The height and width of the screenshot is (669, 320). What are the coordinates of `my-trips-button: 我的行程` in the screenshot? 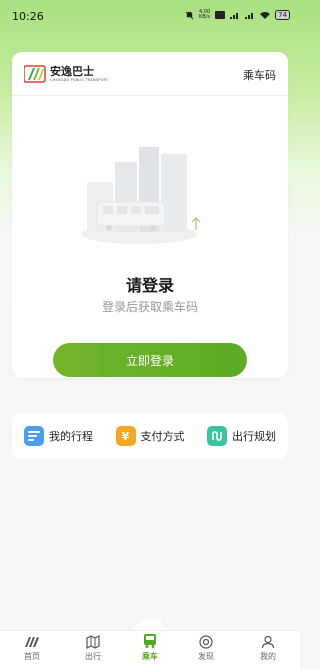 It's located at (58, 436).